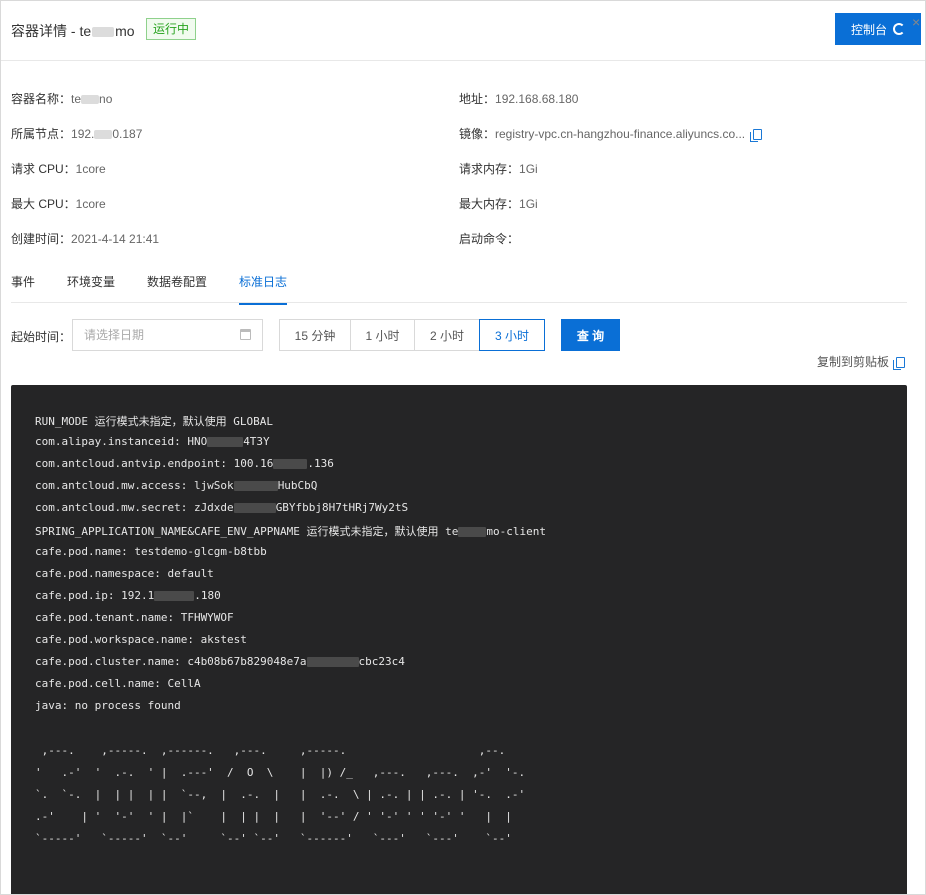 Image resolution: width=926 pixels, height=895 pixels. I want to click on max-cpu-value: 1core, so click(90, 204).